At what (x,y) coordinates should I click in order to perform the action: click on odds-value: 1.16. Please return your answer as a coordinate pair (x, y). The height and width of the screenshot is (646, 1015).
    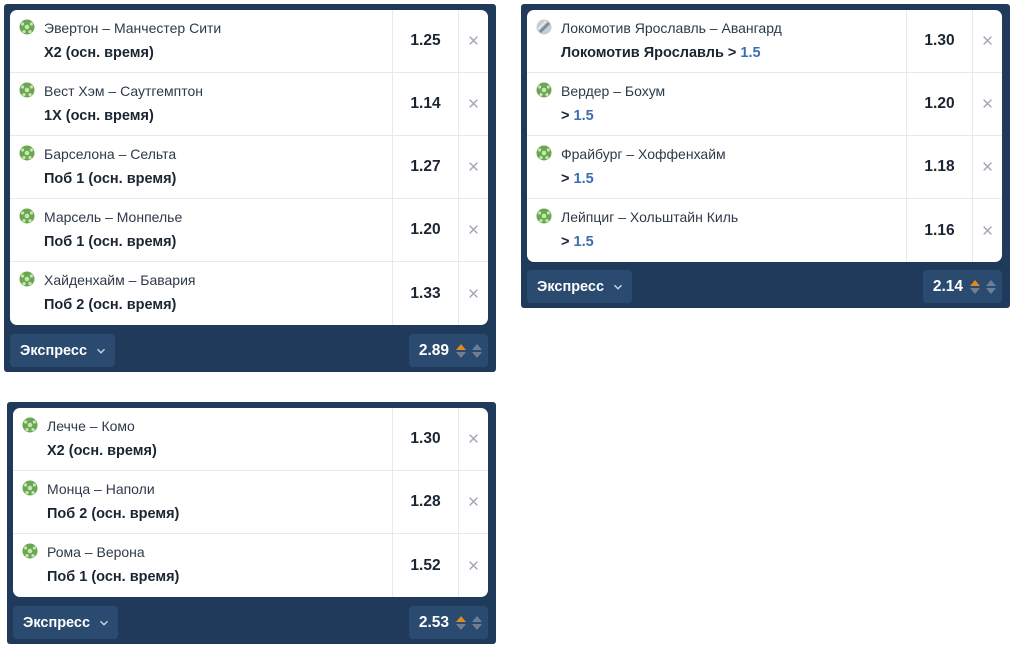
    Looking at the image, I should click on (939, 230).